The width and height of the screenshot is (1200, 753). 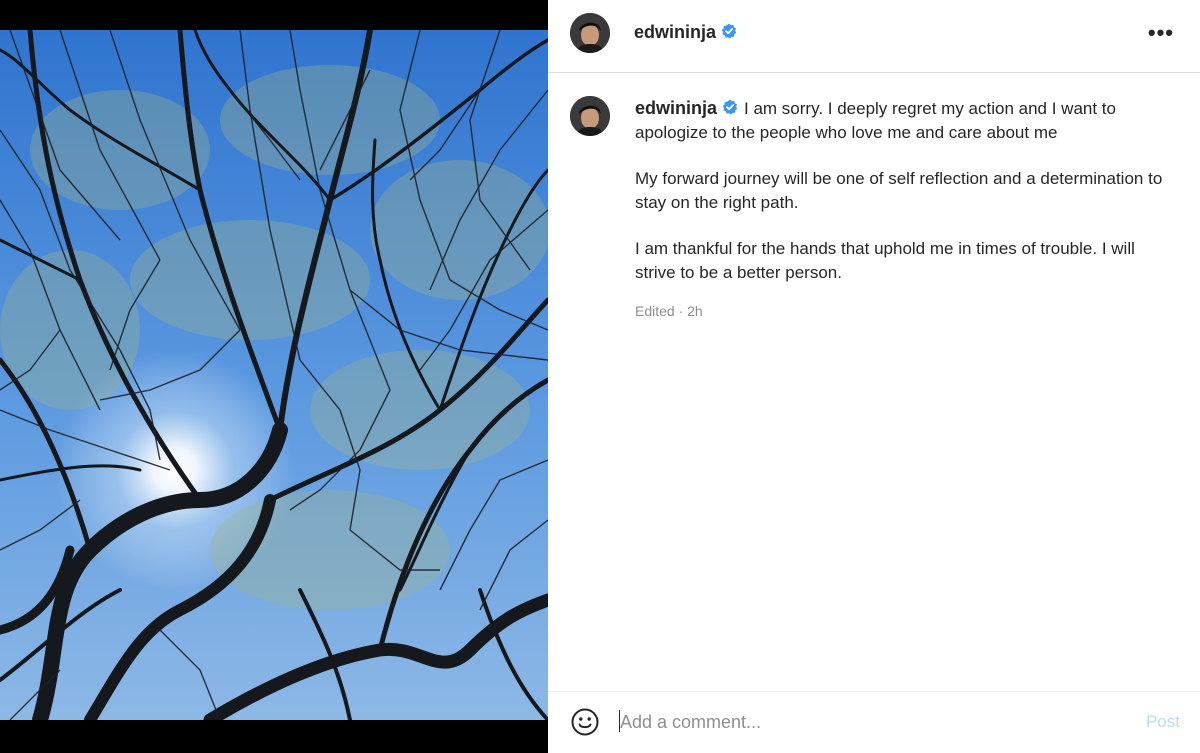 I want to click on post-header: edwininja •••, so click(x=874, y=36).